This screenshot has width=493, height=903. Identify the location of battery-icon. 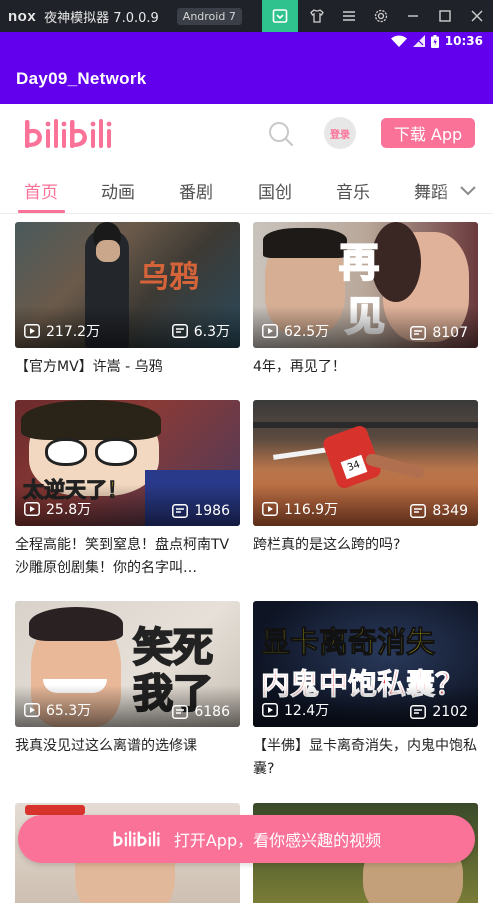
(434, 41).